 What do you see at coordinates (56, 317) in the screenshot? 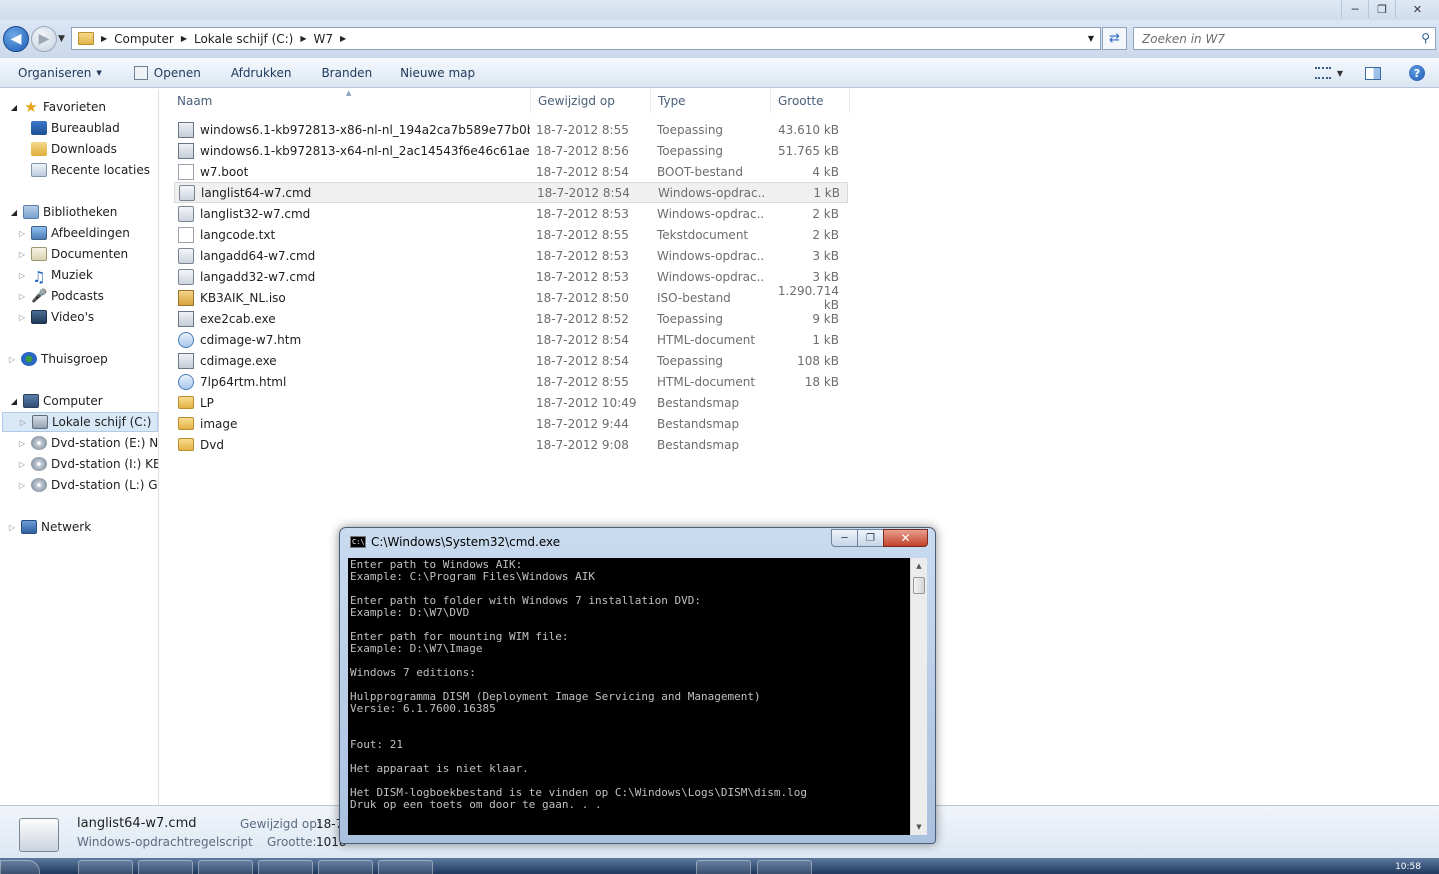
I see `nav-item-videos: ▷ Video's` at bounding box center [56, 317].